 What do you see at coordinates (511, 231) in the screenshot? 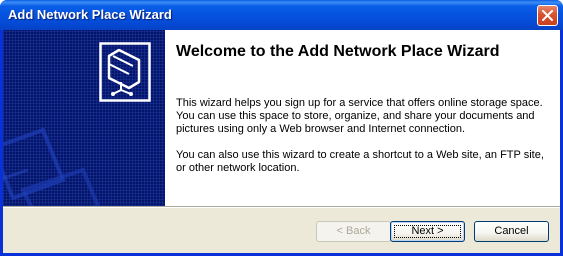
I see `cancel-button: Cancel` at bounding box center [511, 231].